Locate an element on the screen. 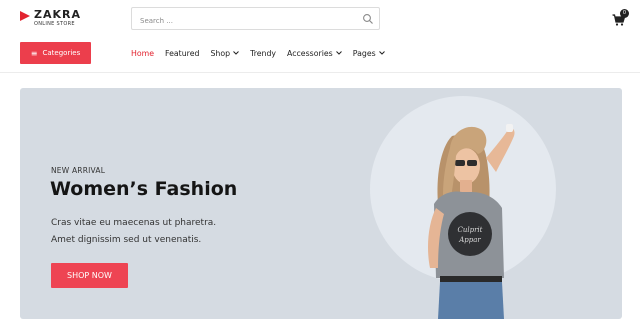 The height and width of the screenshot is (332, 640). search-icon is located at coordinates (368, 19).